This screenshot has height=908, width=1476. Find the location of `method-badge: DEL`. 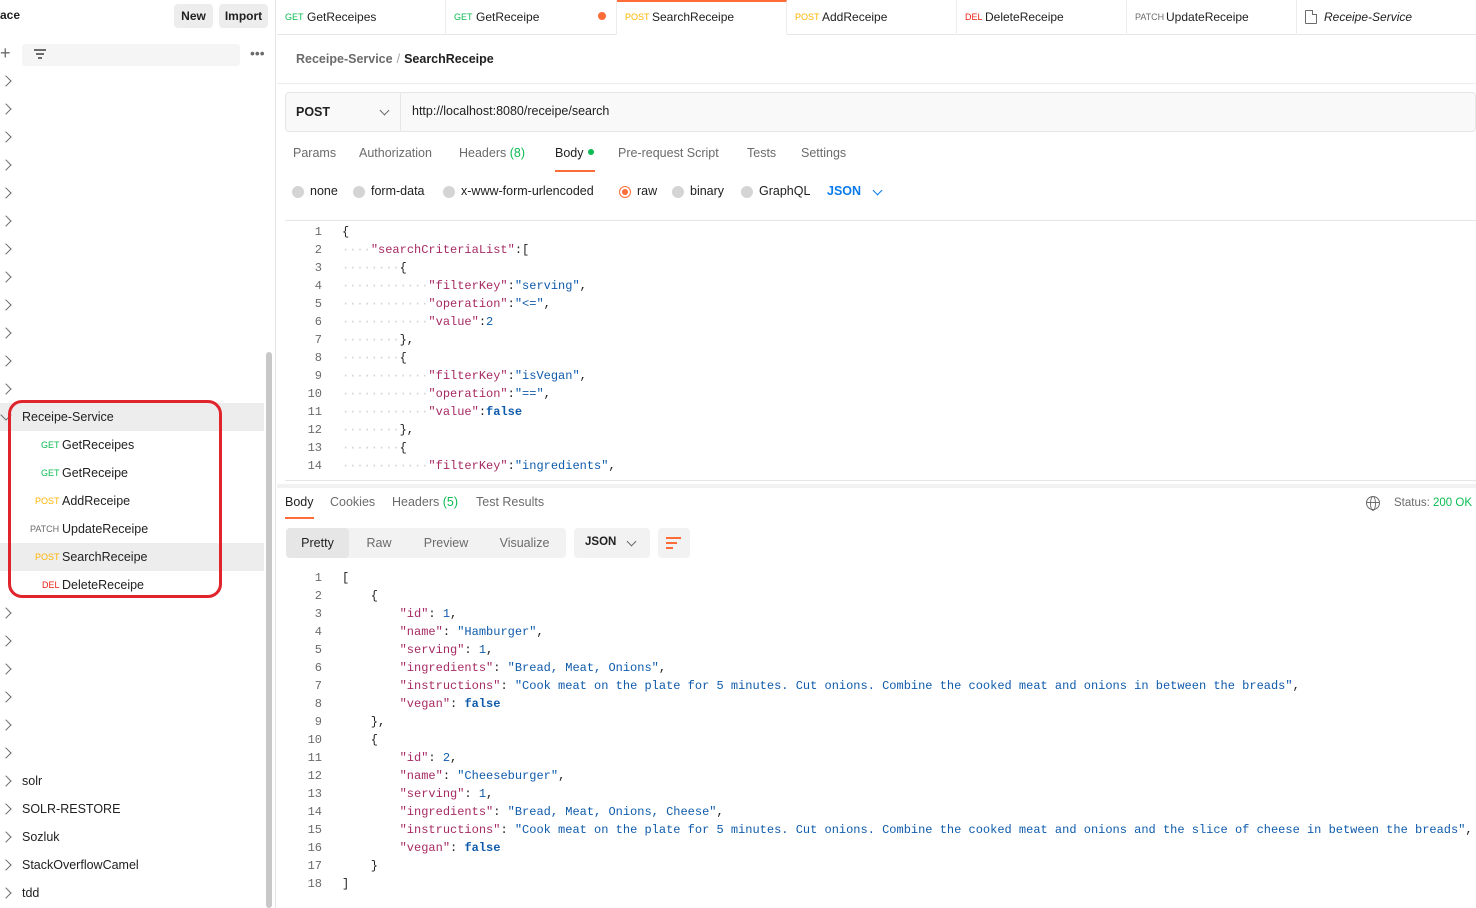

method-badge: DEL is located at coordinates (51, 585).